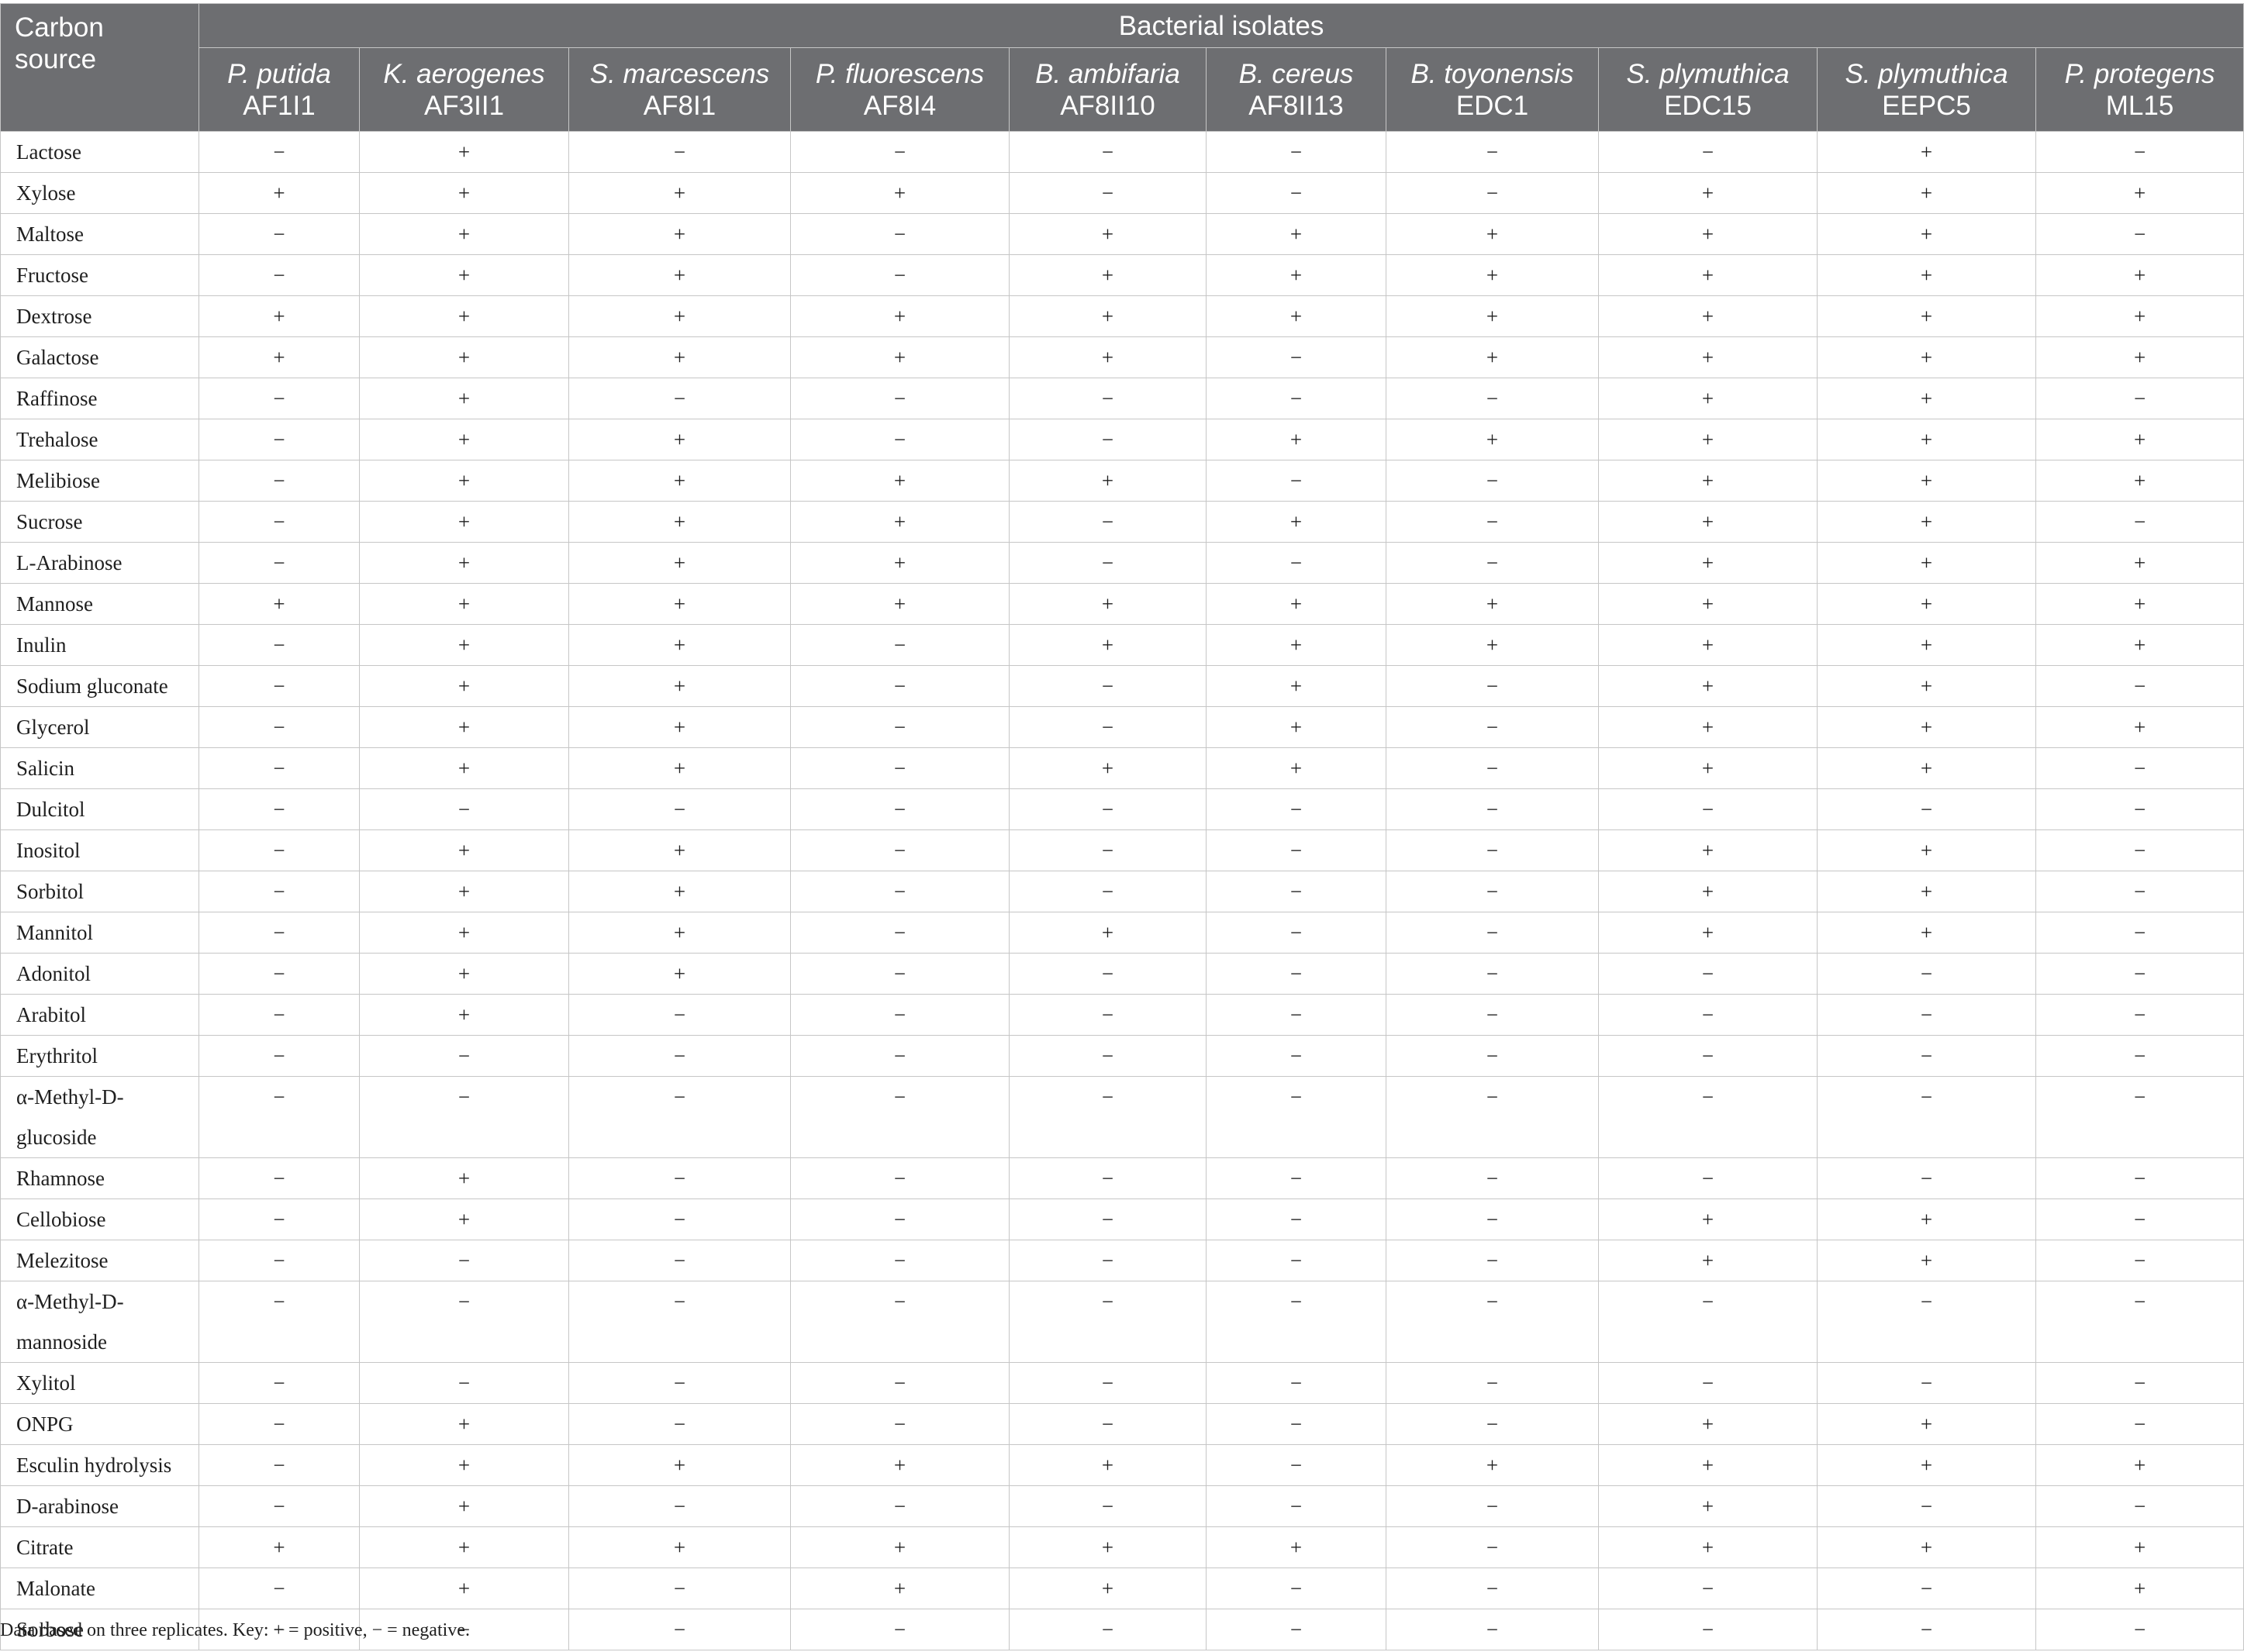 The image size is (2244, 1652). I want to click on carbon-source-column-header: Carbon source, so click(99, 67).